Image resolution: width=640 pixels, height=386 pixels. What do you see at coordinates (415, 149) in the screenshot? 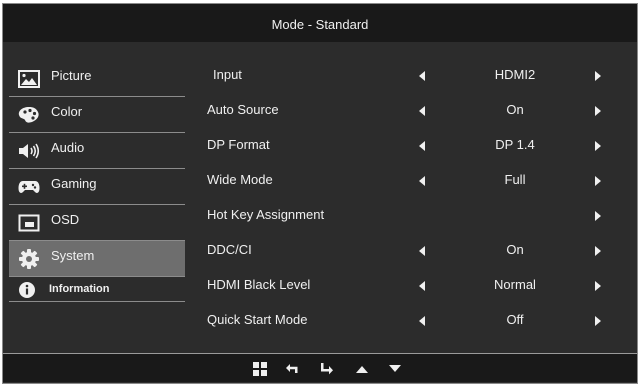
I see `setting-row-dp-format: DP Format DP 1.4` at bounding box center [415, 149].